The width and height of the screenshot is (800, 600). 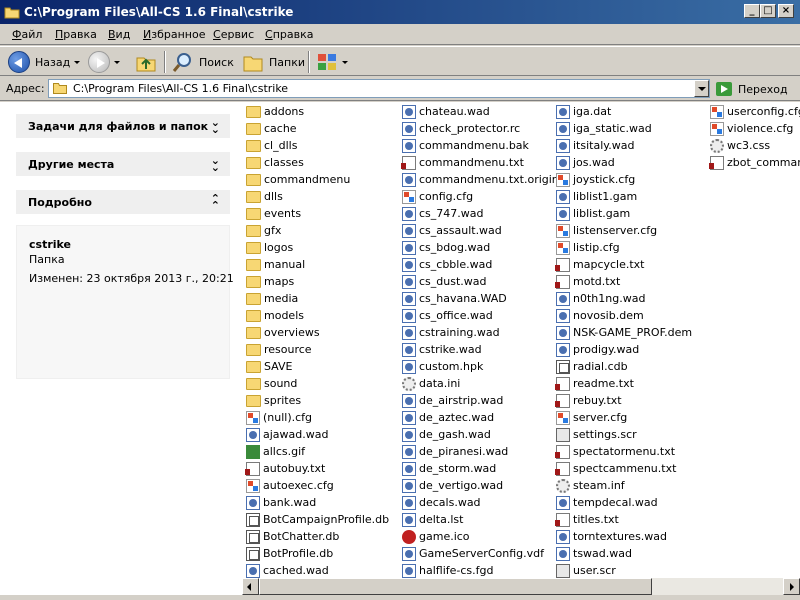 I want to click on scroll-thumb, so click(x=455, y=586).